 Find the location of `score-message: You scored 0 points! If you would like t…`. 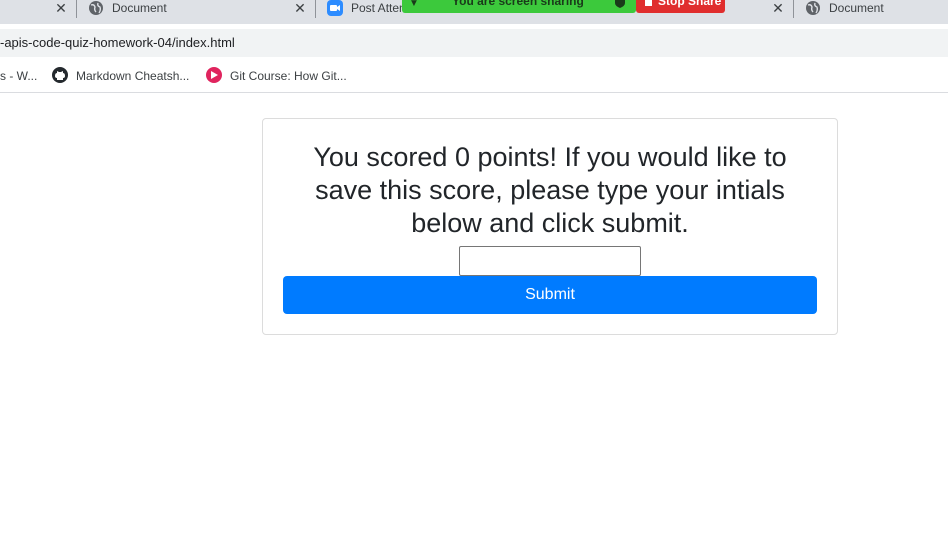

score-message: You scored 0 points! If you would like t… is located at coordinates (550, 190).